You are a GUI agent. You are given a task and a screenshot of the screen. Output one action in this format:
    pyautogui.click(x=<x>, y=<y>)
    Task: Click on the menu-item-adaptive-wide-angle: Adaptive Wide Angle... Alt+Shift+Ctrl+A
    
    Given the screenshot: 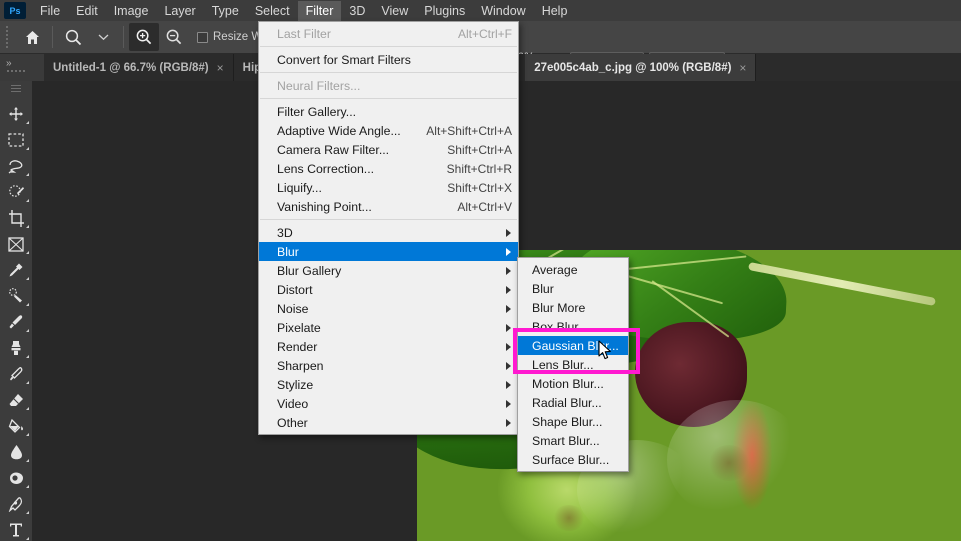 What is the action you would take?
    pyautogui.click(x=388, y=130)
    